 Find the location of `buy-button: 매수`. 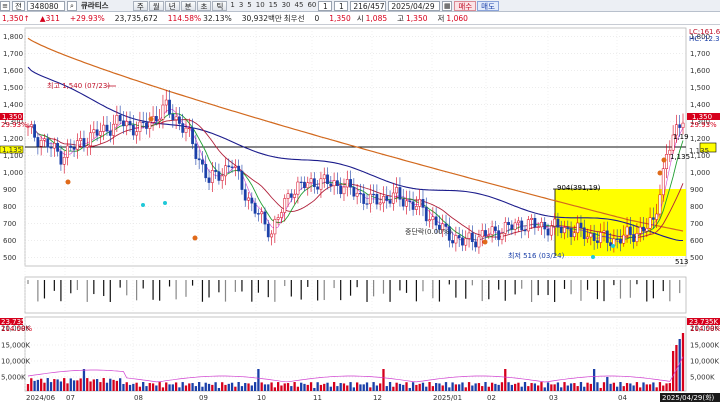

buy-button: 매수 is located at coordinates (465, 5).